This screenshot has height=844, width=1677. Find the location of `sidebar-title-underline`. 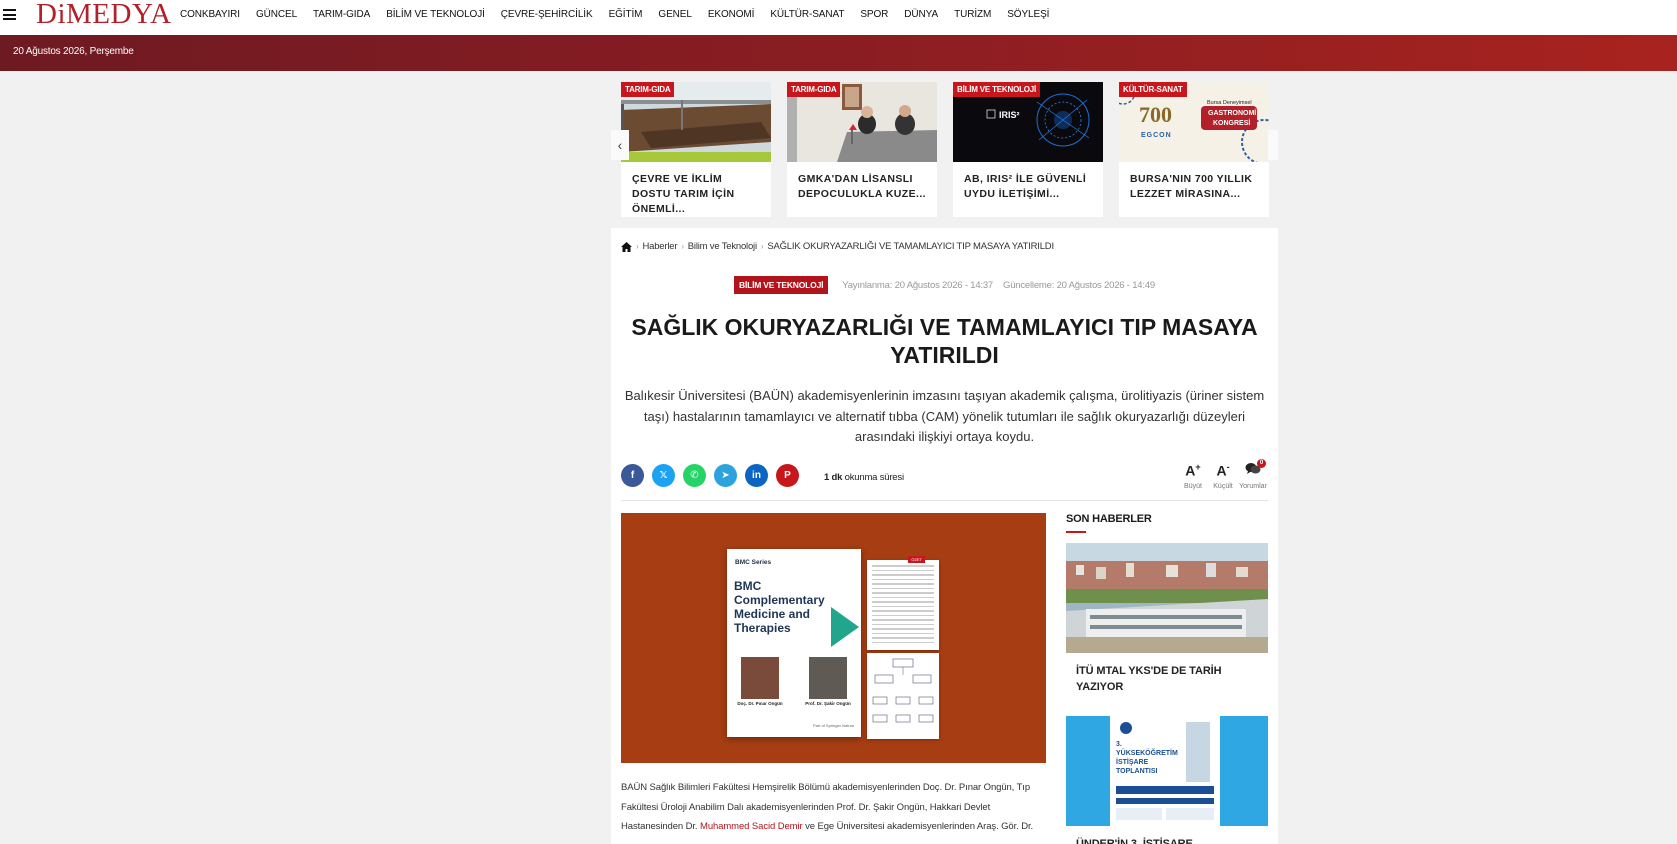

sidebar-title-underline is located at coordinates (1076, 532).